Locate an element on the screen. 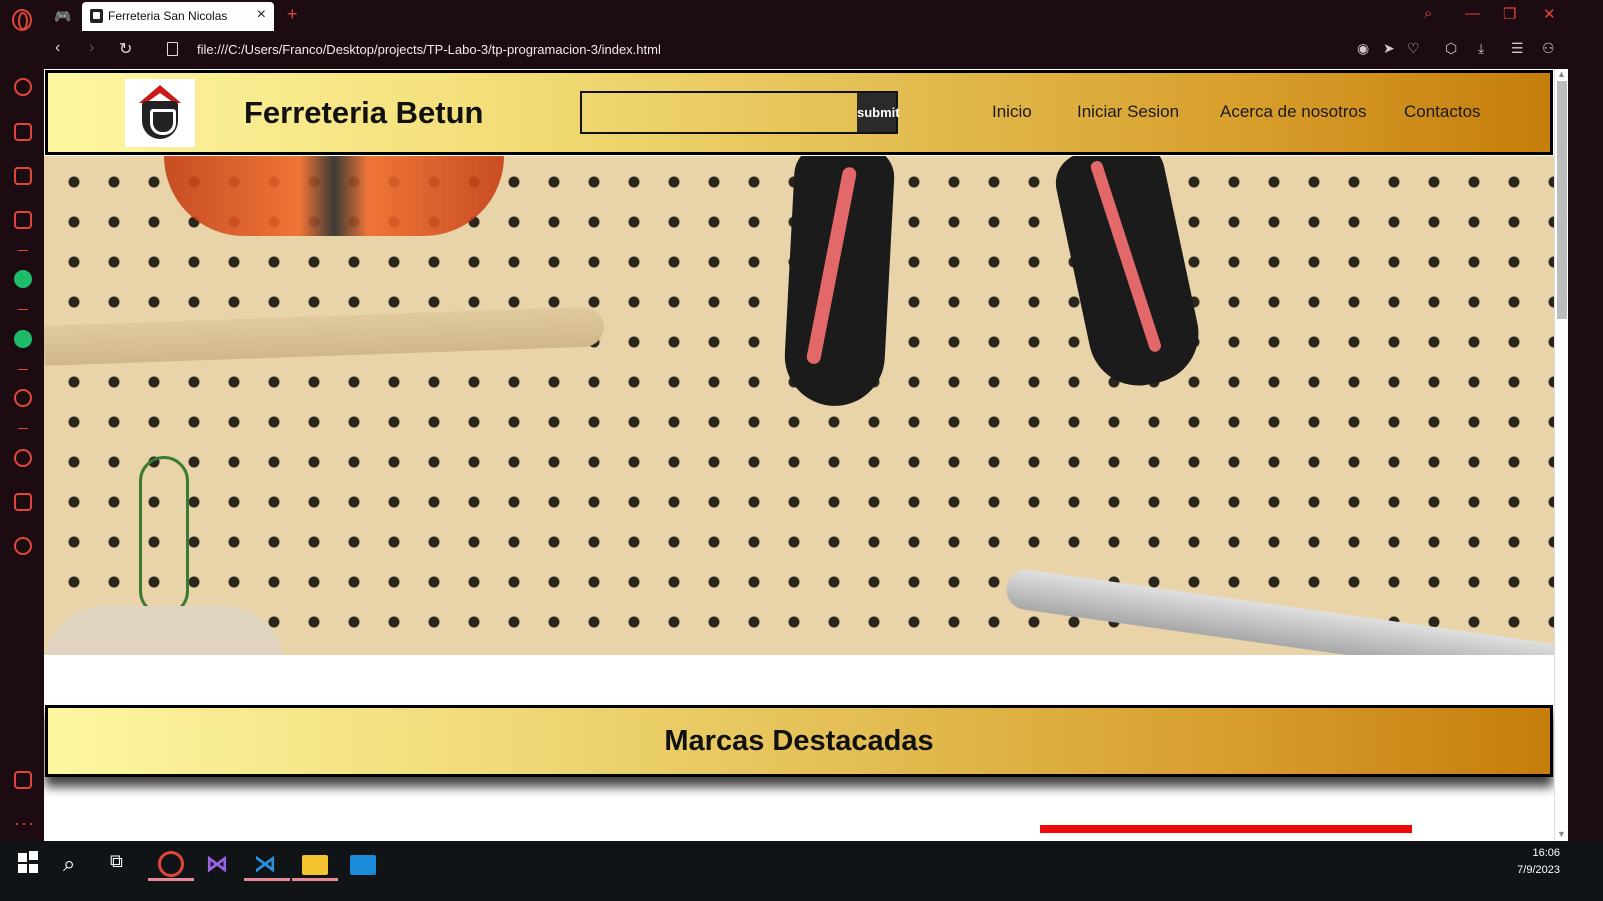 The height and width of the screenshot is (901, 1603). section-title: Marcas Destacadas is located at coordinates (799, 741).